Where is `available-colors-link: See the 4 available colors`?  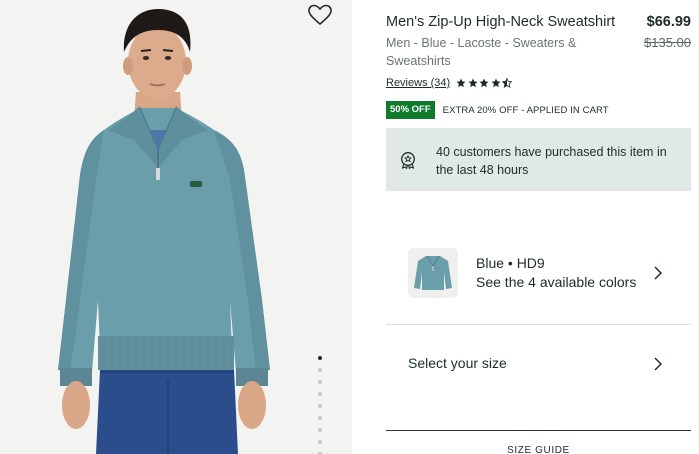 available-colors-link: See the 4 available colors is located at coordinates (556, 282).